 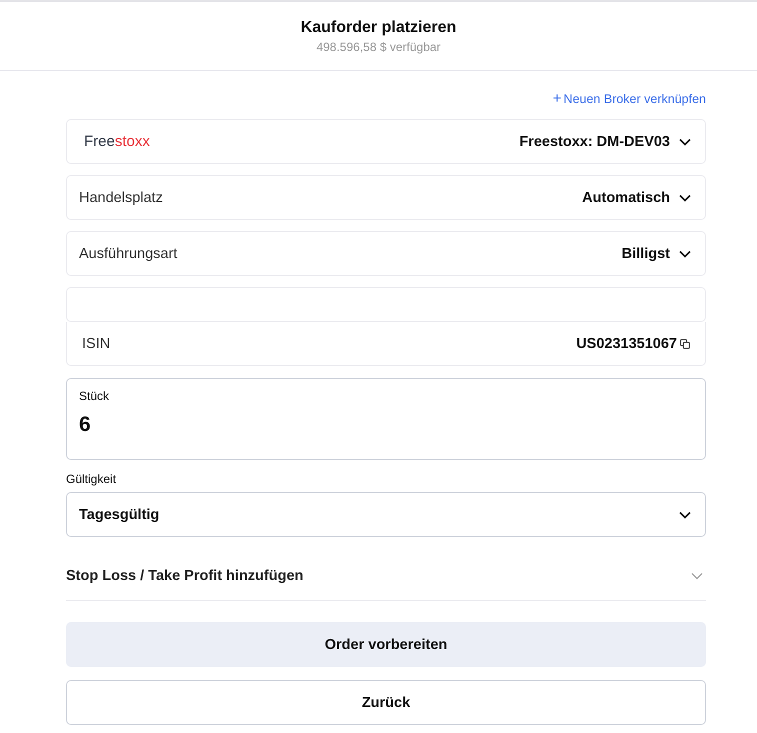 What do you see at coordinates (119, 514) in the screenshot?
I see `select-value: Tagesgültig` at bounding box center [119, 514].